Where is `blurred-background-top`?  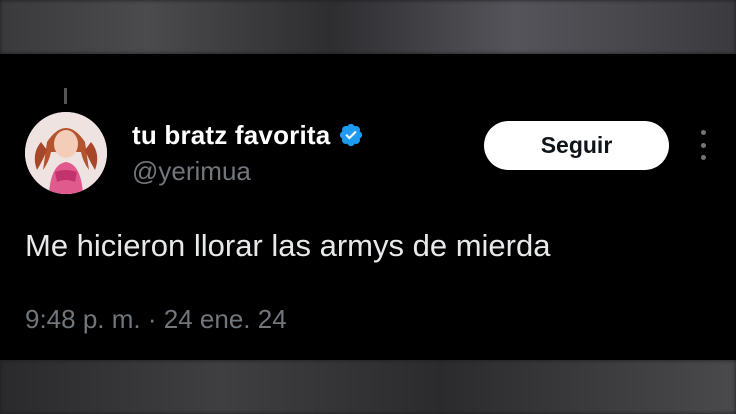 blurred-background-top is located at coordinates (368, 27).